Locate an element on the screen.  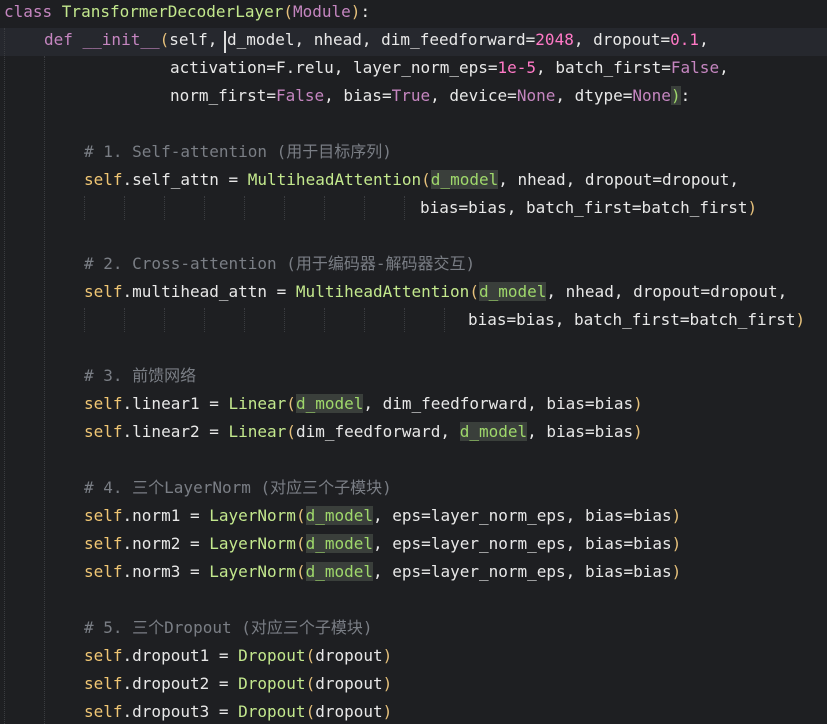
code-token: # 2. Cross-attention (用于编码器-解码器交互) is located at coordinates (280, 263).